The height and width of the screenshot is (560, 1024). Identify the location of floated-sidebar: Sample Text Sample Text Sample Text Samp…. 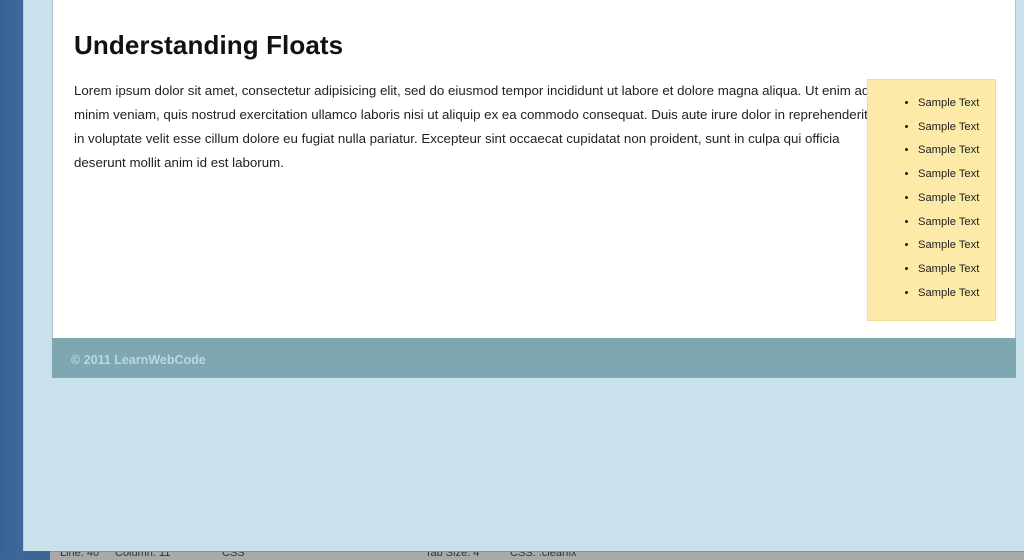
(931, 200).